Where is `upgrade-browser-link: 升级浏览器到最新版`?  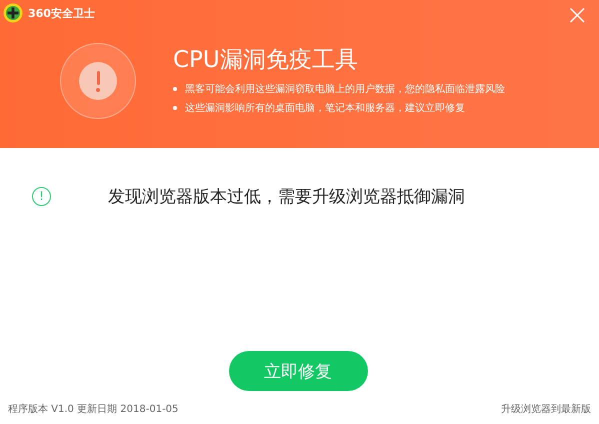 upgrade-browser-link: 升级浏览器到最新版 is located at coordinates (546, 409).